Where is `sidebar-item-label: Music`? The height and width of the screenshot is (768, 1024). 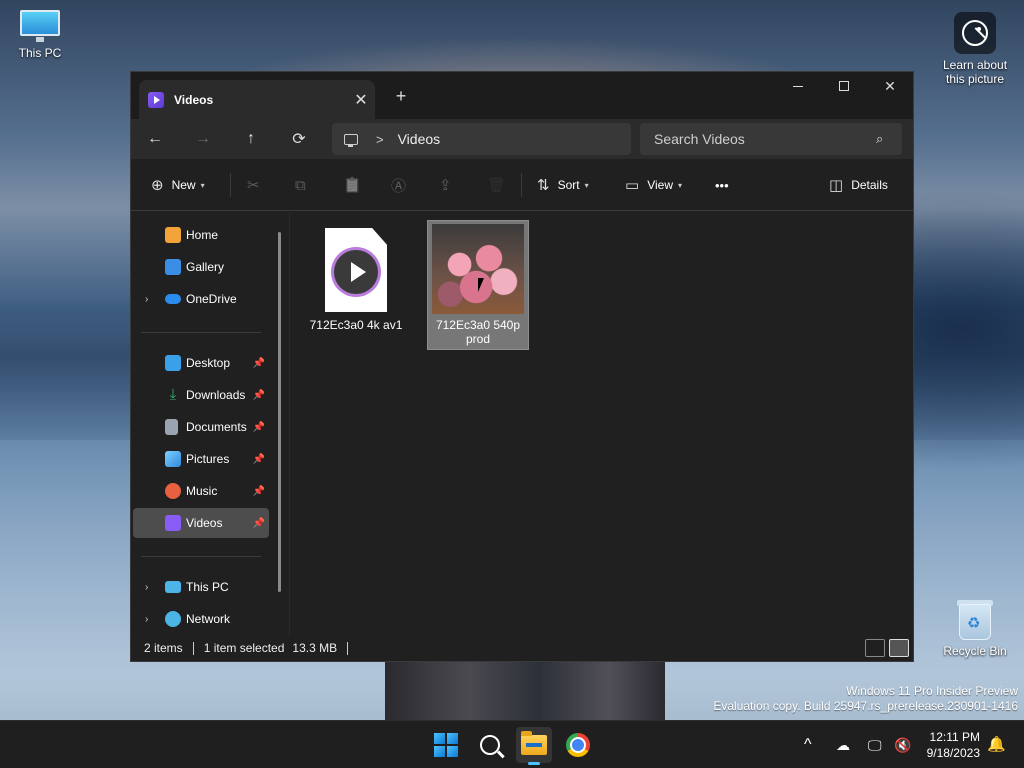
sidebar-item-label: Music is located at coordinates (202, 491).